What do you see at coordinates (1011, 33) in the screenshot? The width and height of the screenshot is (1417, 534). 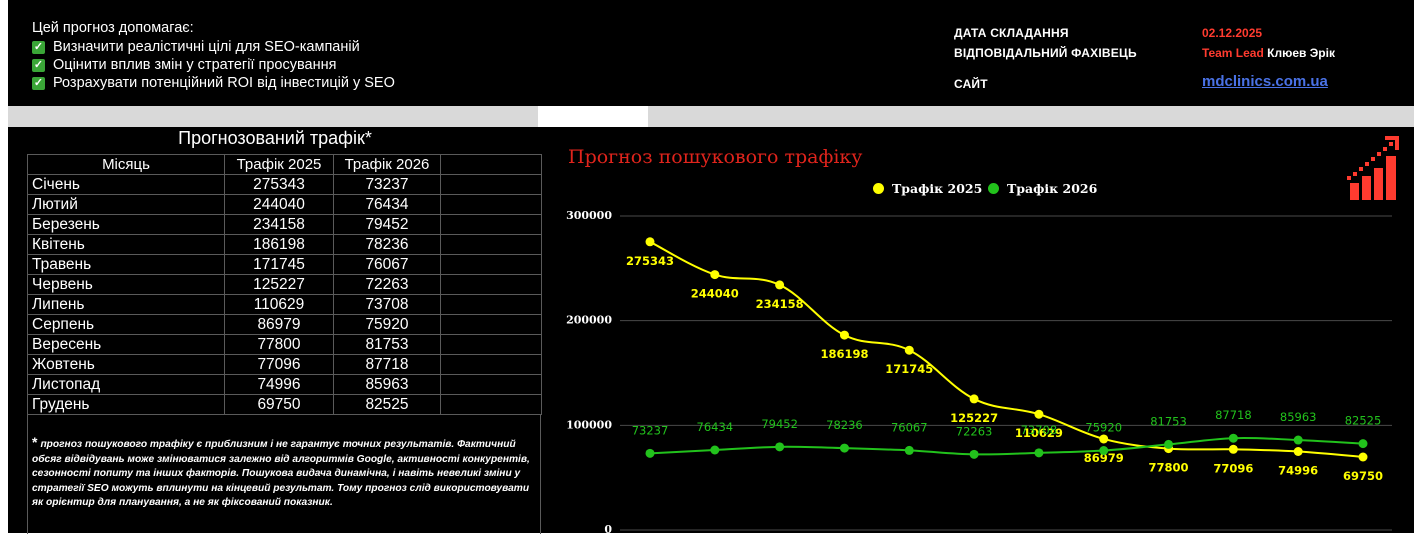 I see `date-label: ДАТА СКЛАДАННЯ` at bounding box center [1011, 33].